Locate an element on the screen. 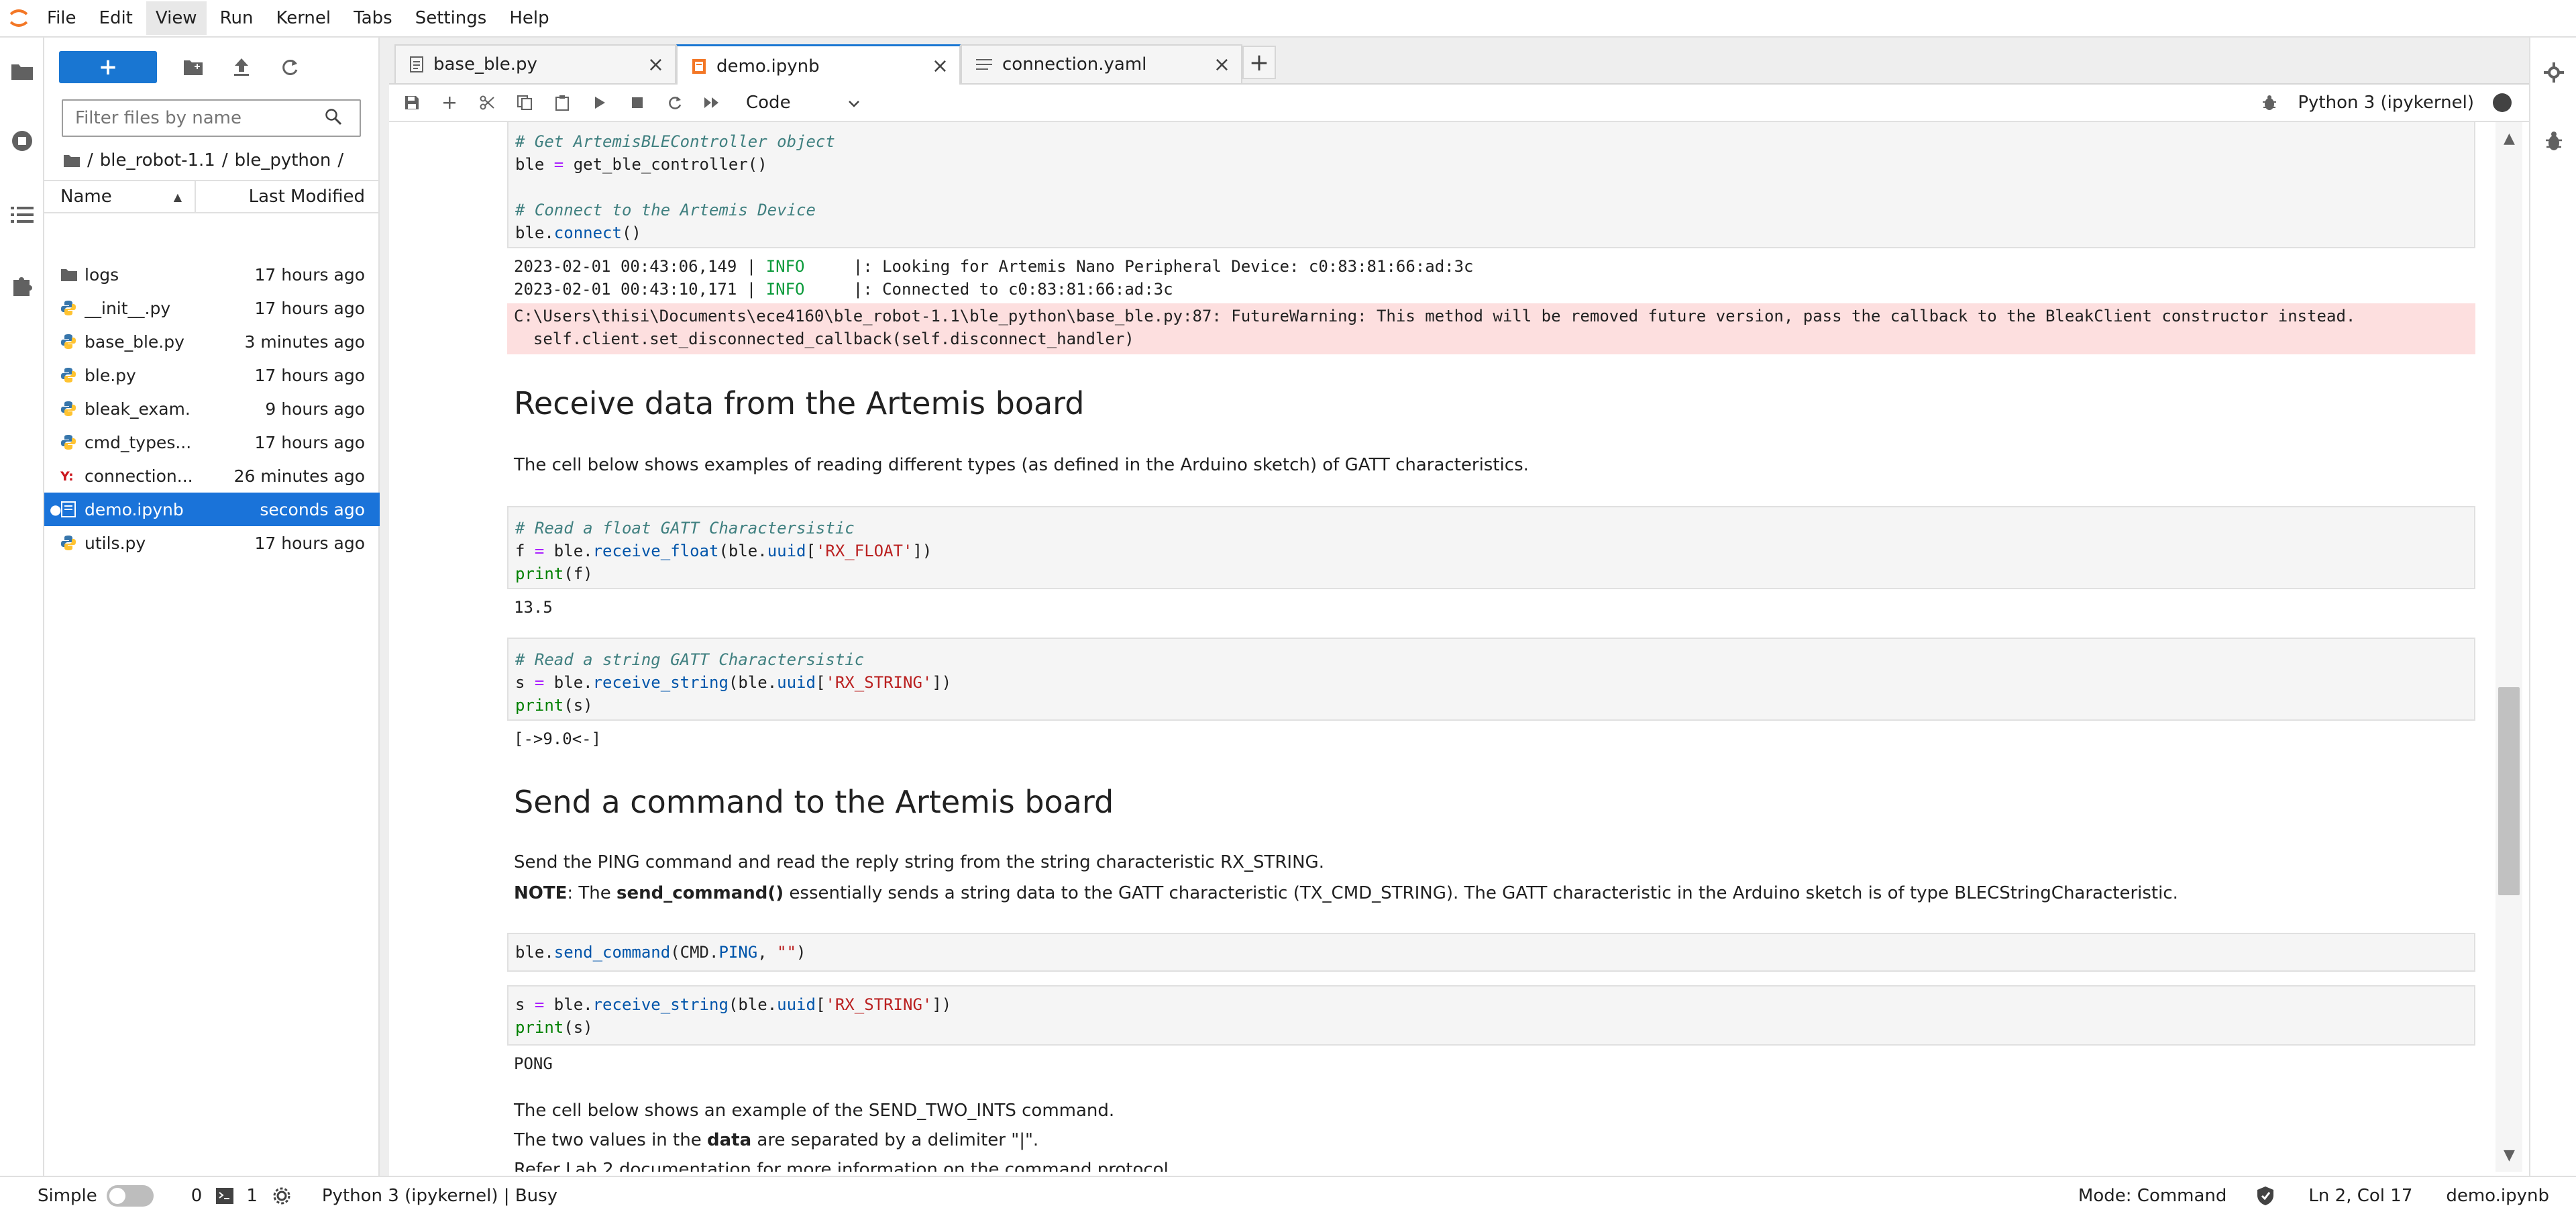 Image resolution: width=2576 pixels, height=1214 pixels. run-icon is located at coordinates (600, 103).